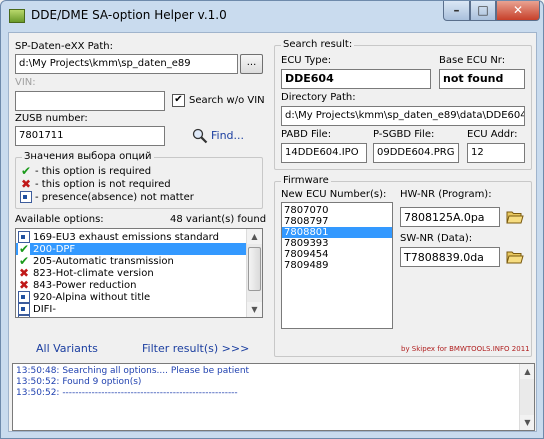  What do you see at coordinates (527, 371) in the screenshot?
I see `log-scroll-up-icon: ▲` at bounding box center [527, 371].